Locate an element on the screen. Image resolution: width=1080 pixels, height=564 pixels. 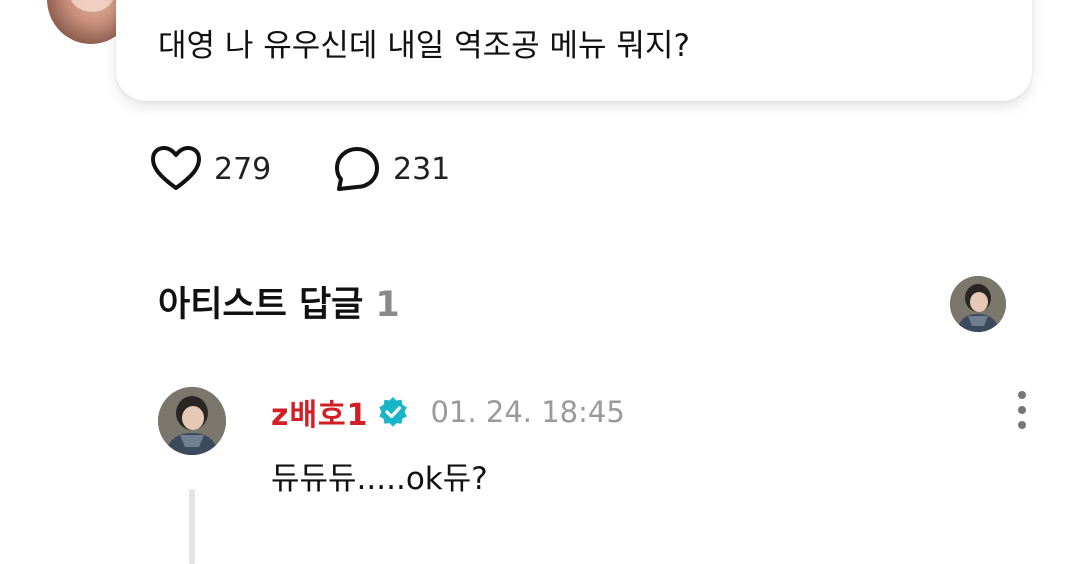
like-count: 279 is located at coordinates (243, 169).